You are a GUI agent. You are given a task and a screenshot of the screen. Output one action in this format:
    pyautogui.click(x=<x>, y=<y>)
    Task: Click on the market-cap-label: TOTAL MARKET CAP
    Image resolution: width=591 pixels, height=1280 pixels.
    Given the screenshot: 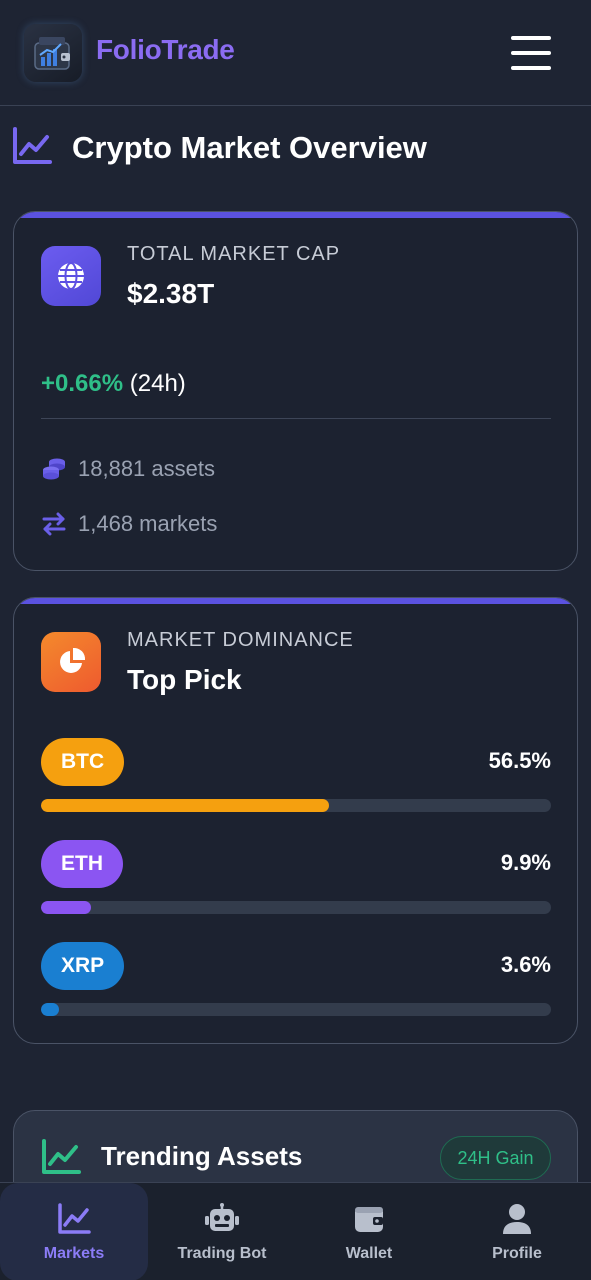 What is the action you would take?
    pyautogui.click(x=234, y=254)
    